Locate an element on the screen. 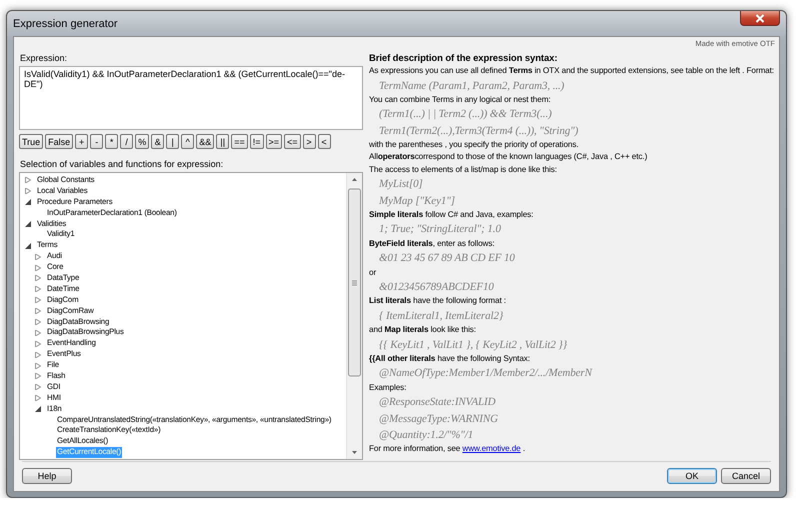 Image resolution: width=800 pixels, height=508 pixels. operator-button: > is located at coordinates (309, 141).